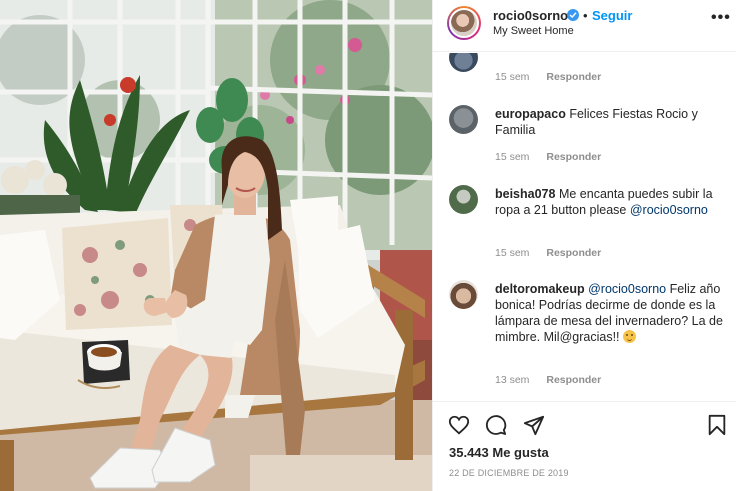 The image size is (736, 491). I want to click on comment-bubble-icon, so click(496, 425).